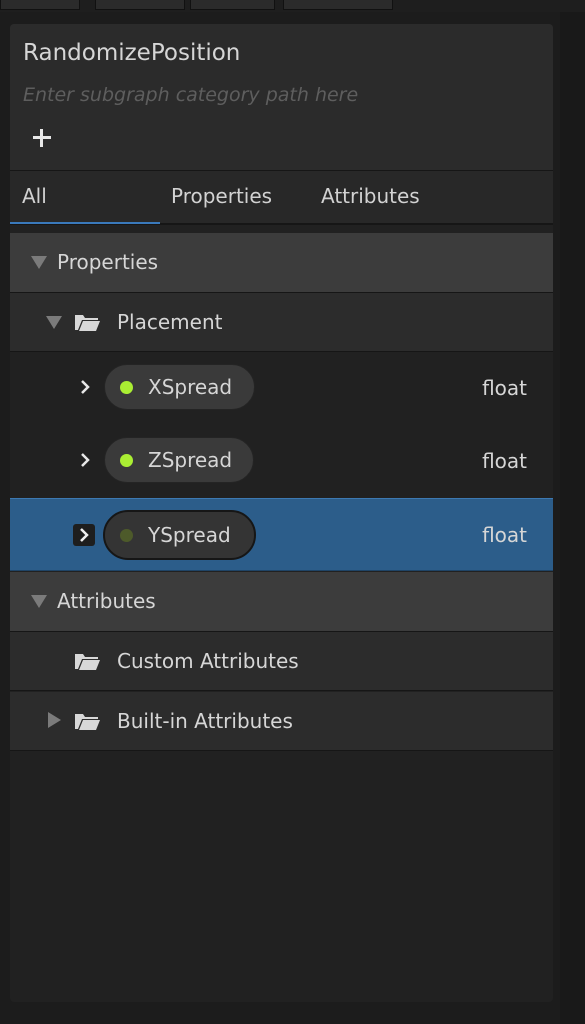 This screenshot has height=1024, width=585. Describe the element at coordinates (190, 95) in the screenshot. I see `category-path-field: Enter subgraph category path here` at that location.